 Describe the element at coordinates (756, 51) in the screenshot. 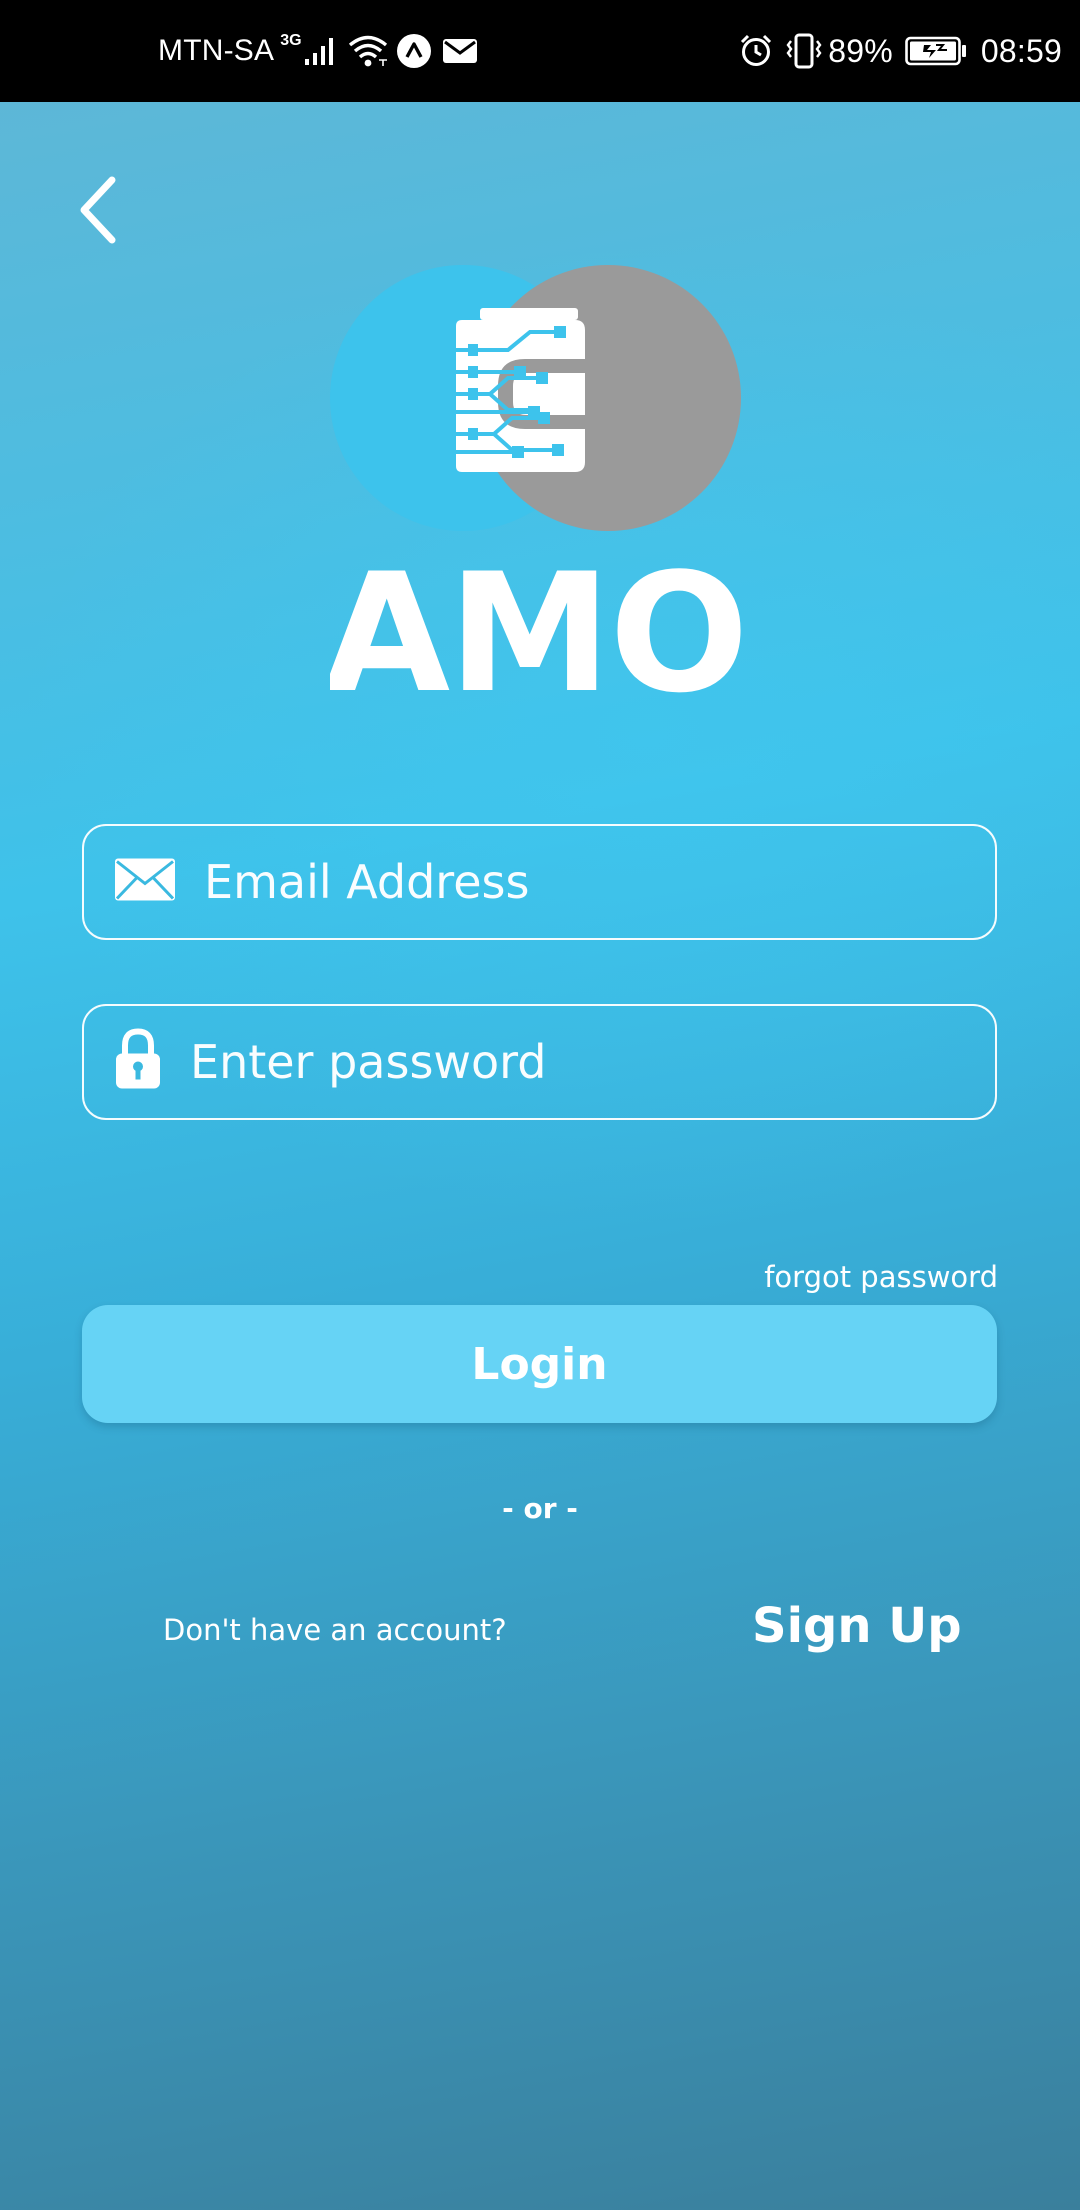

I see `alarm-icon` at that location.